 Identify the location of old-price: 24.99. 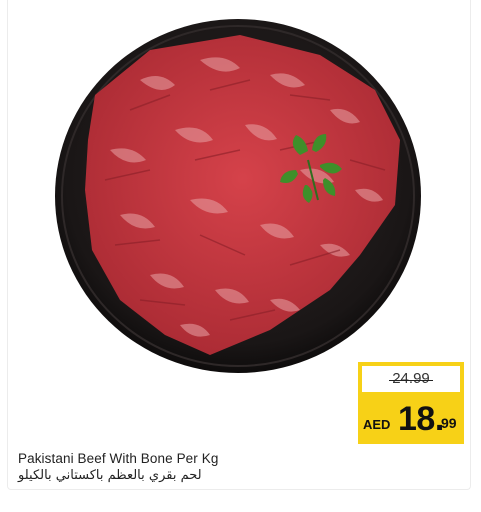
(411, 379).